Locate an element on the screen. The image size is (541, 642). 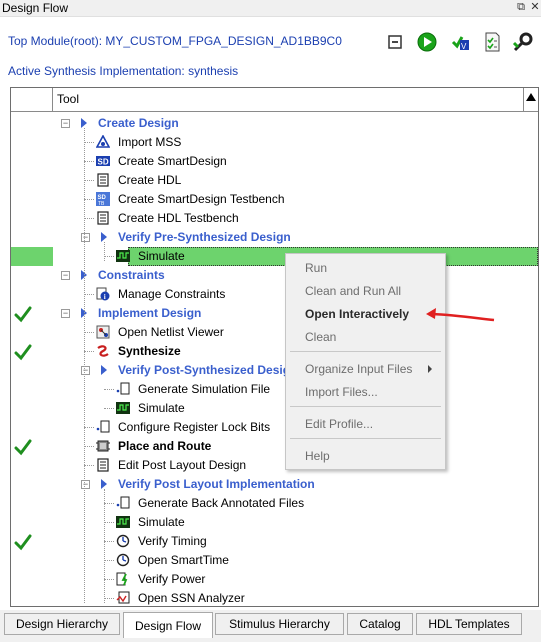
svg-text: SD is located at coordinates (103, 162).